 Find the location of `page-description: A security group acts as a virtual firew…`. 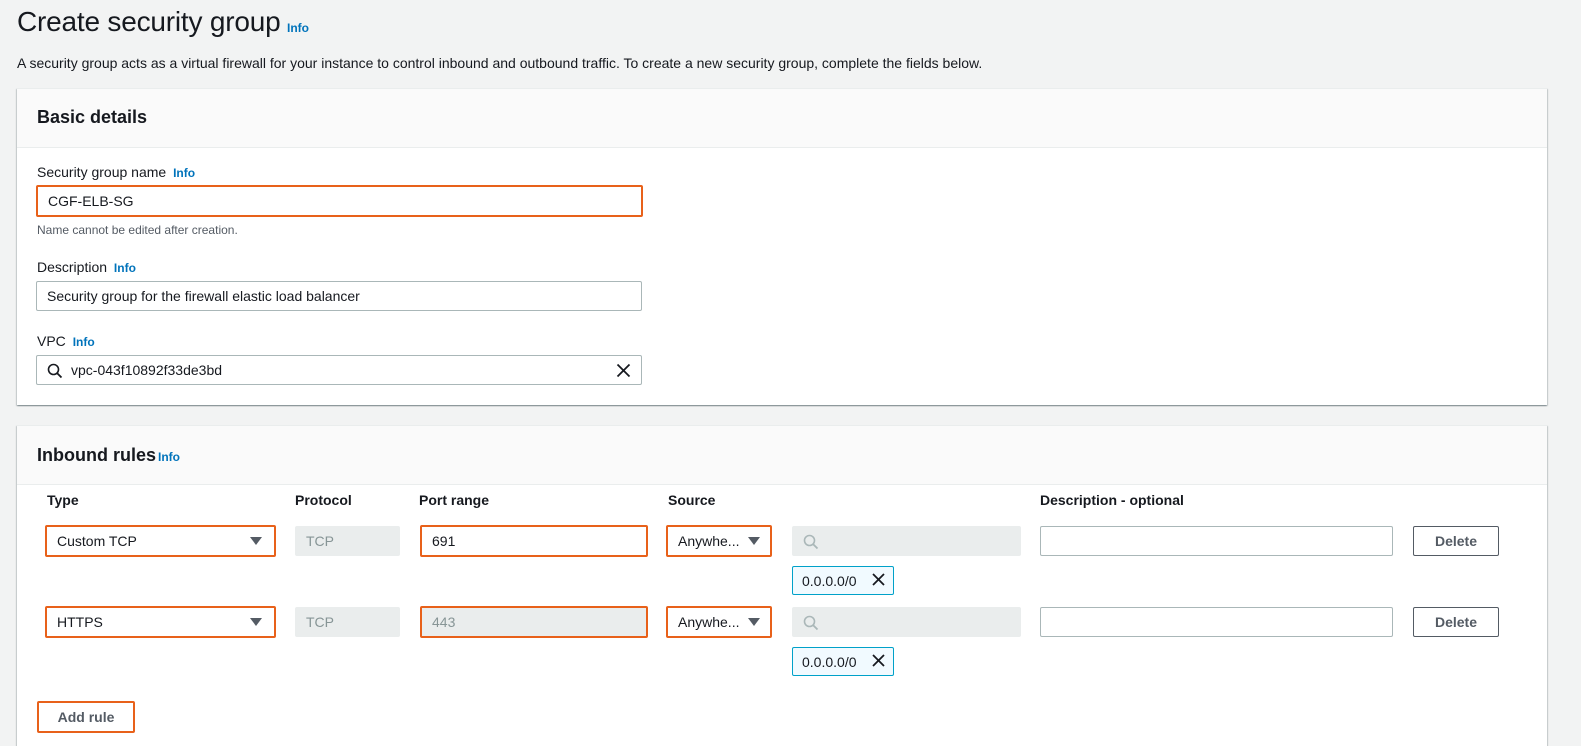

page-description: A security group acts as a virtual firew… is located at coordinates (500, 63).